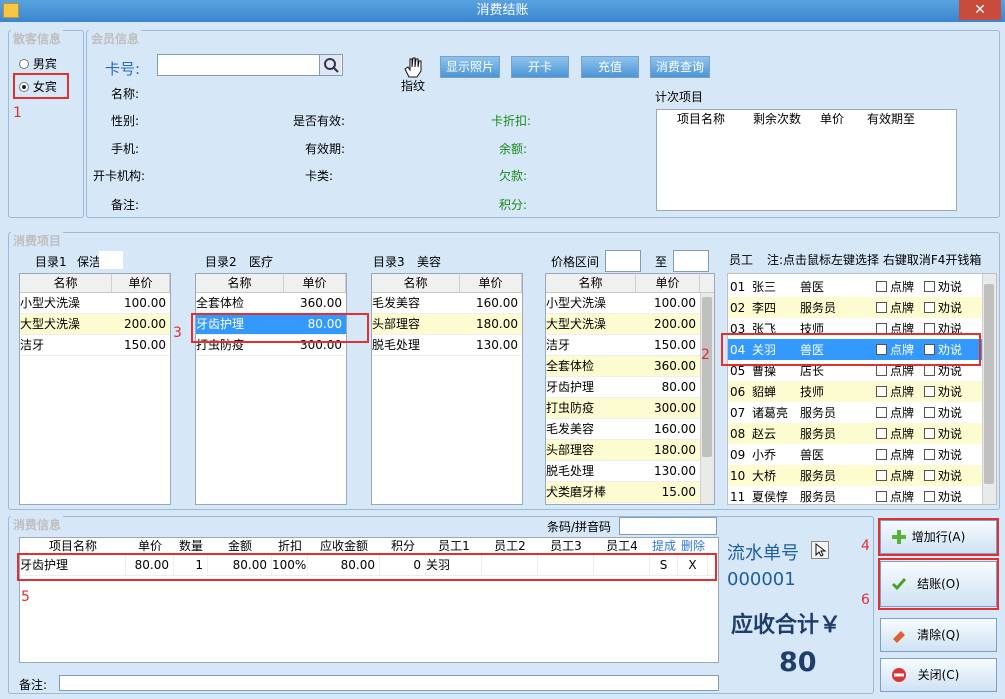  Describe the element at coordinates (938, 675) in the screenshot. I see `close-button: 关闭(C)` at that location.